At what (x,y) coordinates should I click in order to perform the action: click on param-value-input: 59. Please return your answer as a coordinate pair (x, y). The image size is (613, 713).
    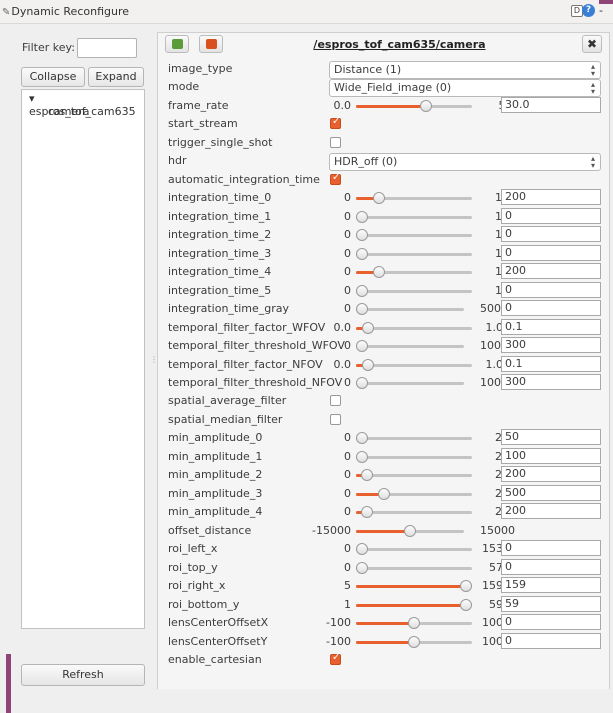
    Looking at the image, I should click on (551, 603).